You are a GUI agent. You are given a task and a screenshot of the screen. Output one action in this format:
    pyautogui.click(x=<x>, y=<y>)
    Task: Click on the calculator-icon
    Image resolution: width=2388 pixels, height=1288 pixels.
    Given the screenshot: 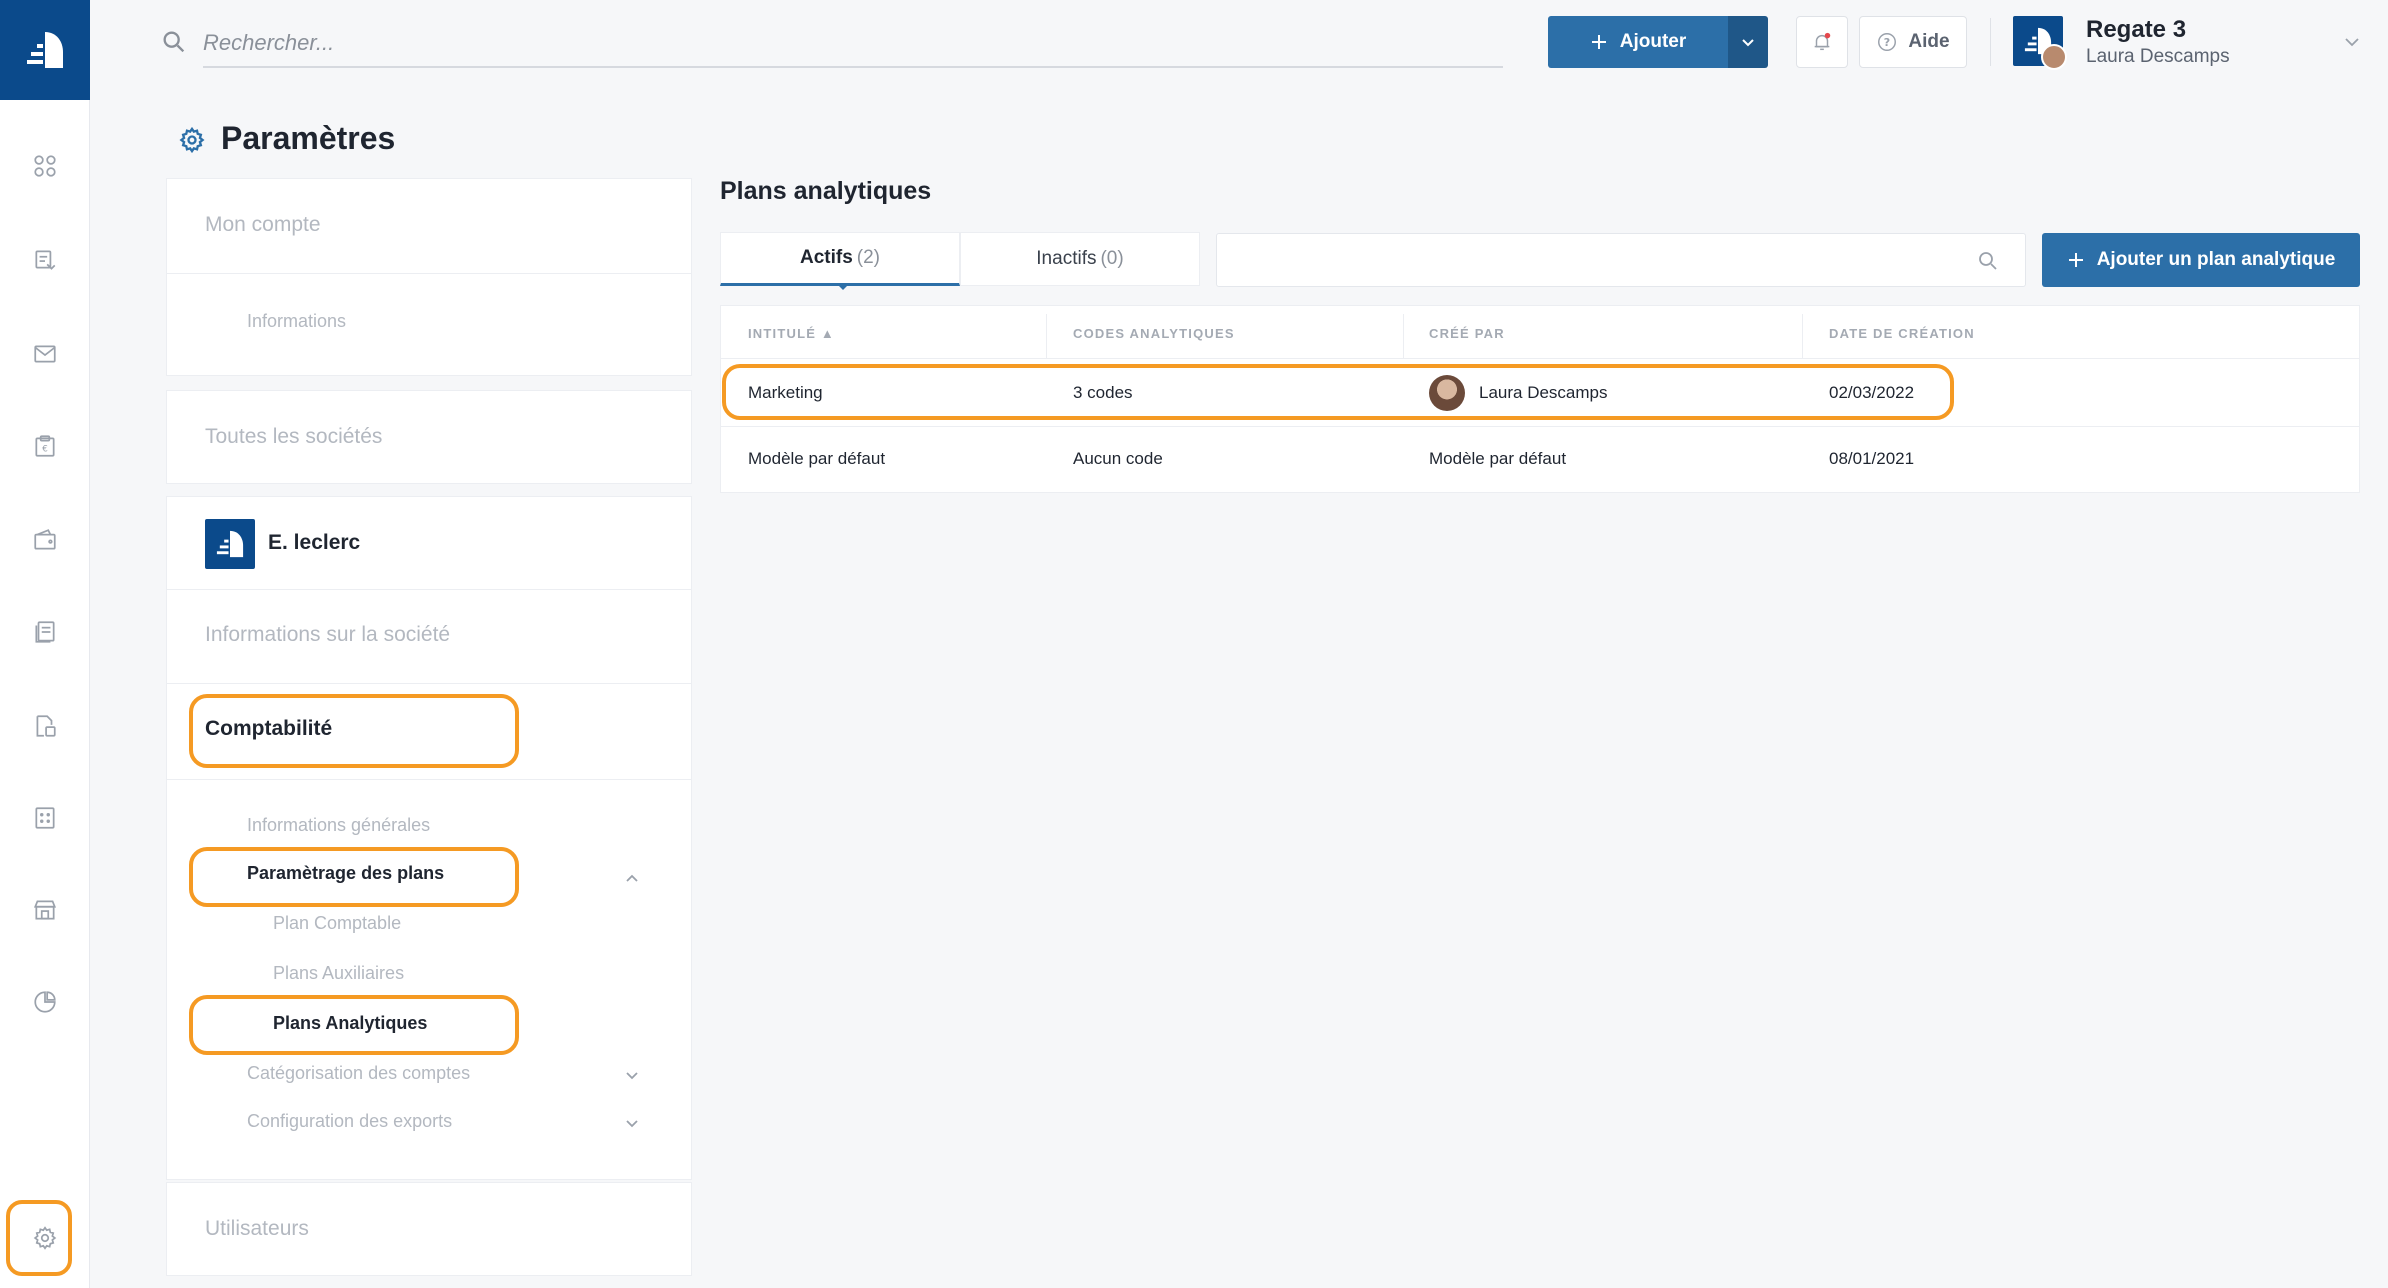 What is the action you would take?
    pyautogui.click(x=45, y=818)
    